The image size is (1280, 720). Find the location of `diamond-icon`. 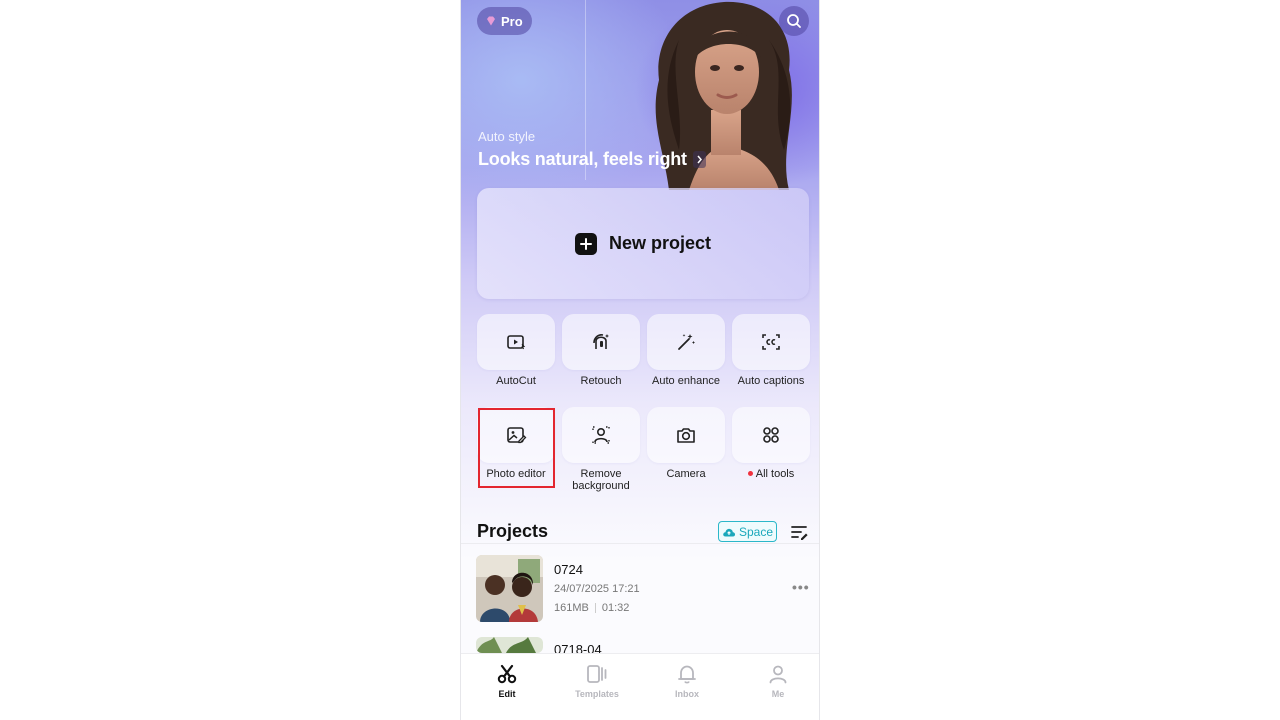

diamond-icon is located at coordinates (491, 21).